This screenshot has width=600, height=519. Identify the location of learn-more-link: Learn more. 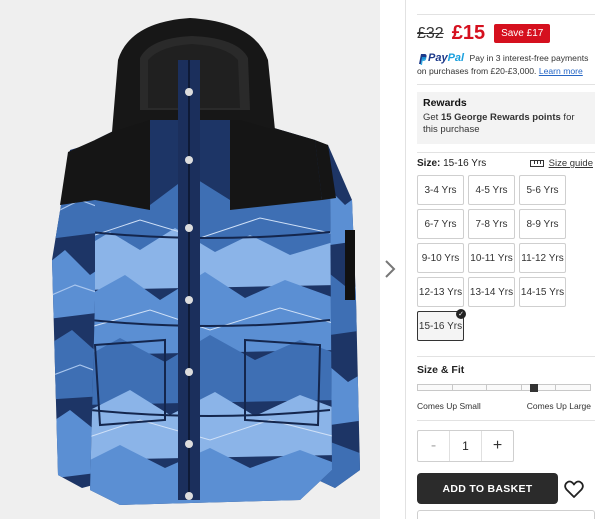
(561, 71).